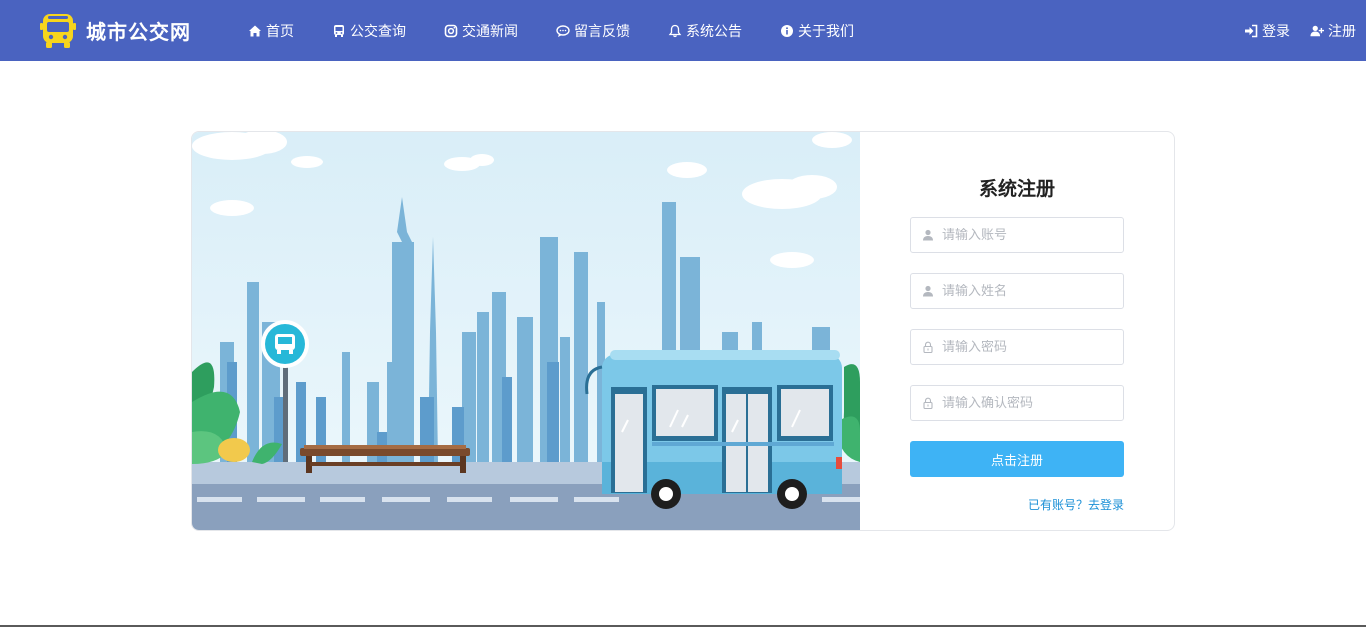 Image resolution: width=1366 pixels, height=627 pixels. What do you see at coordinates (1016, 189) in the screenshot?
I see `form-title: 系统注册` at bounding box center [1016, 189].